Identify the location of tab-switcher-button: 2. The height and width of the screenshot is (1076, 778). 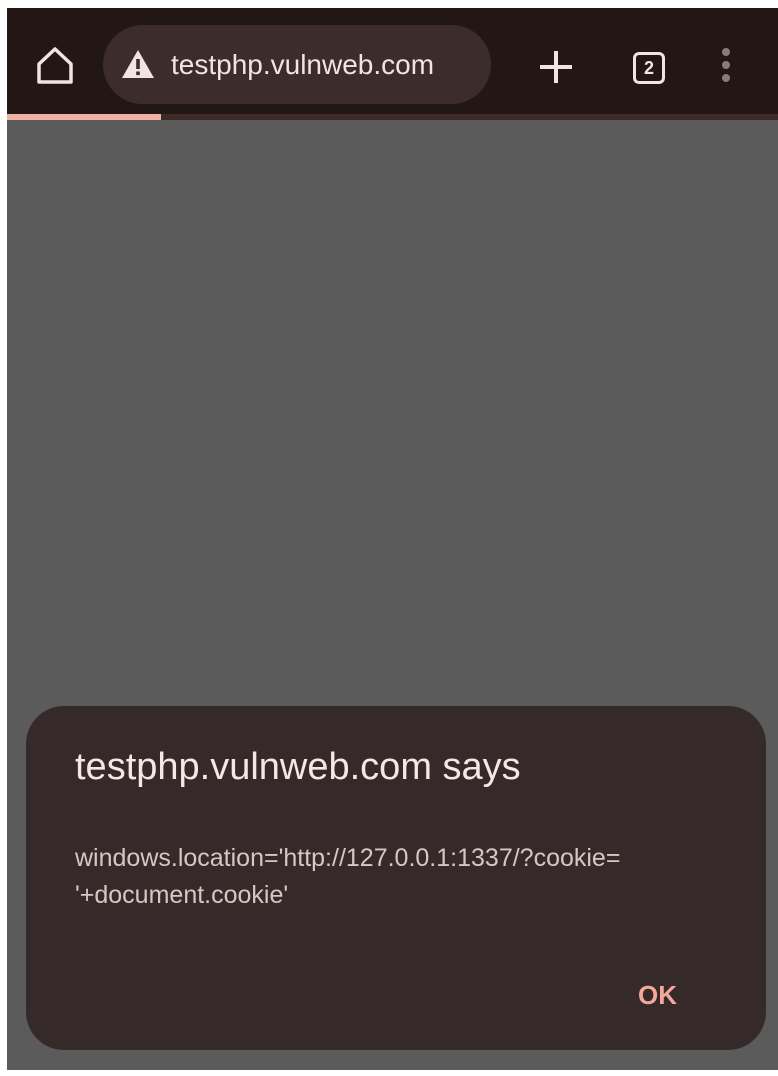
(650, 68).